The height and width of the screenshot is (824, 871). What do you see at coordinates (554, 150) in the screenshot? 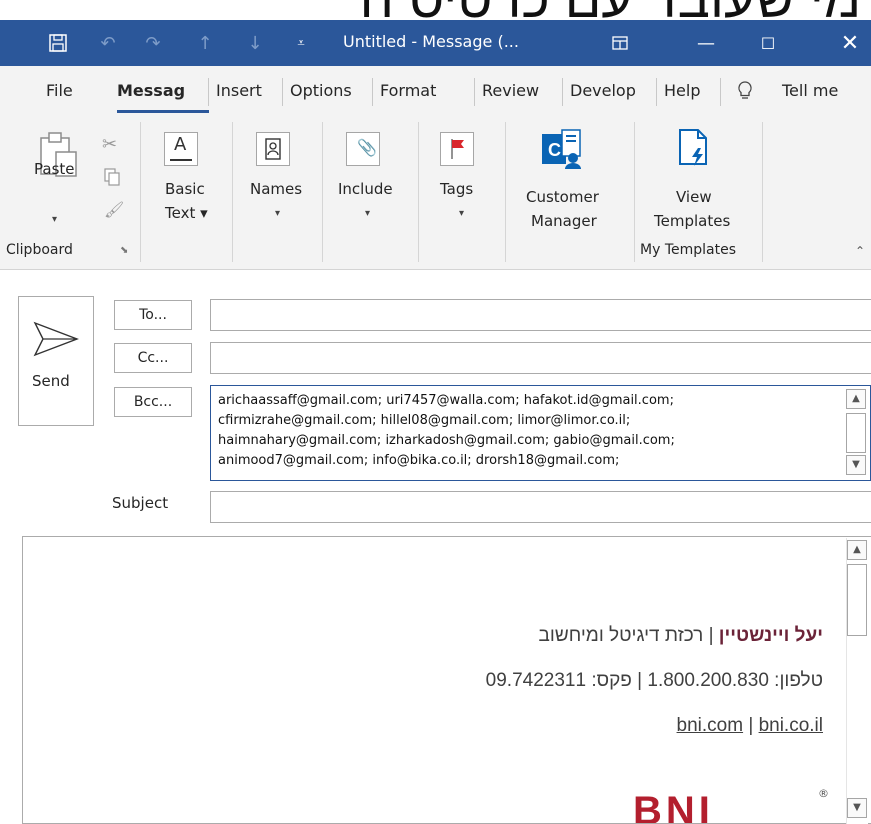
I see `svg-text: C` at bounding box center [554, 150].